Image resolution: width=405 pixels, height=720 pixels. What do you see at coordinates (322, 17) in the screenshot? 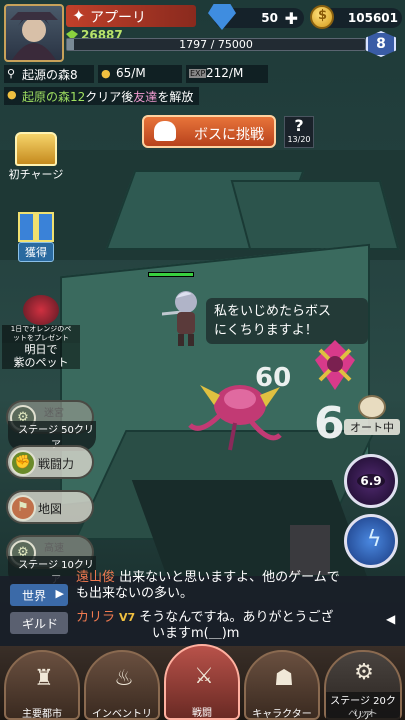
I see `gold-coin-icon` at bounding box center [322, 17].